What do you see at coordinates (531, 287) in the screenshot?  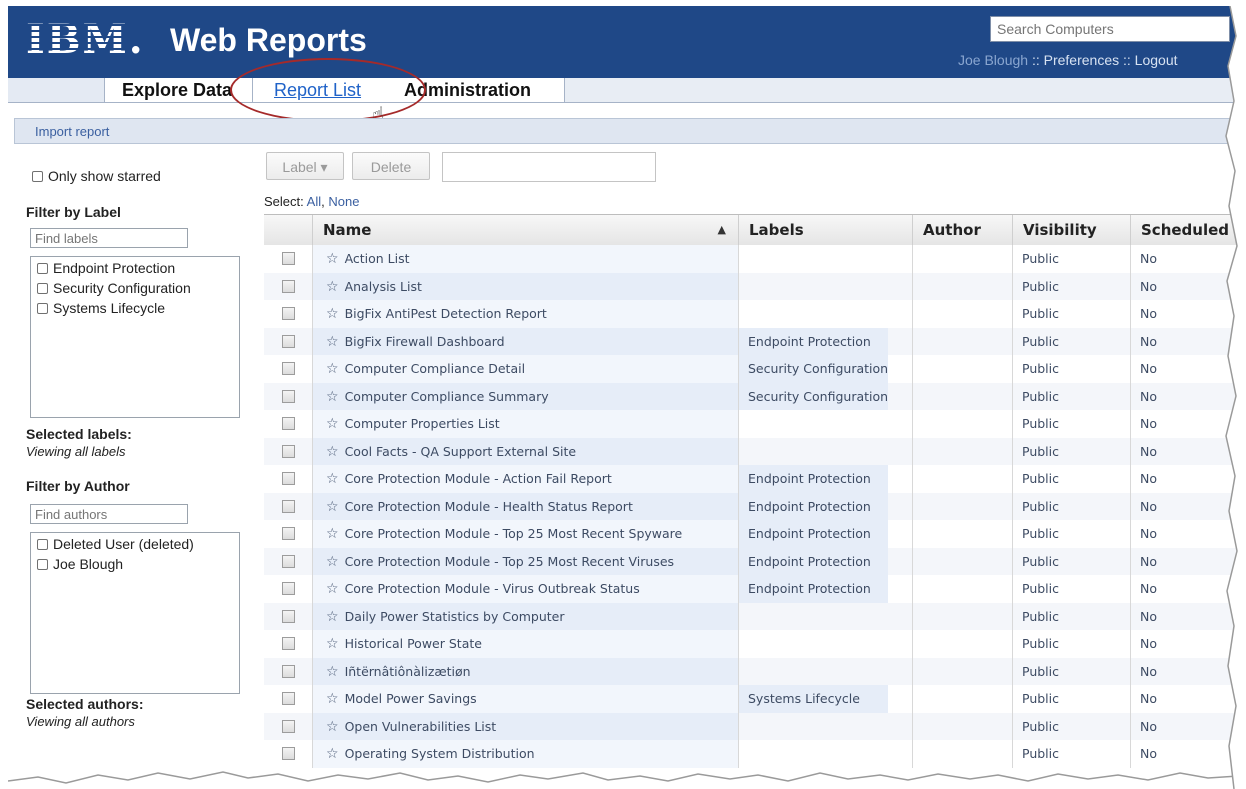 I see `report-name-cell: ☆ Analysis List` at bounding box center [531, 287].